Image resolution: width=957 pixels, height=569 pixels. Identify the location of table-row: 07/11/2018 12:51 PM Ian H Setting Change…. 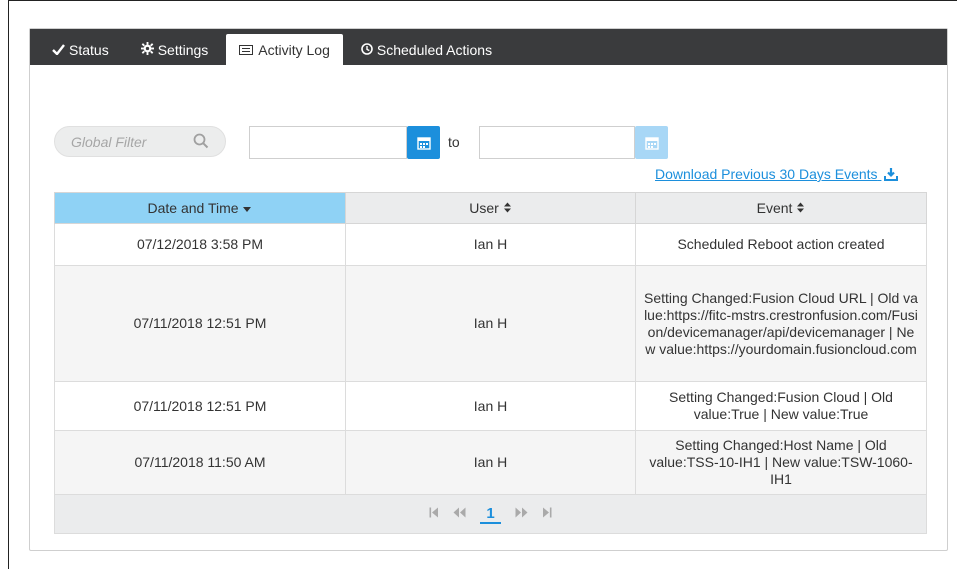
(490, 406).